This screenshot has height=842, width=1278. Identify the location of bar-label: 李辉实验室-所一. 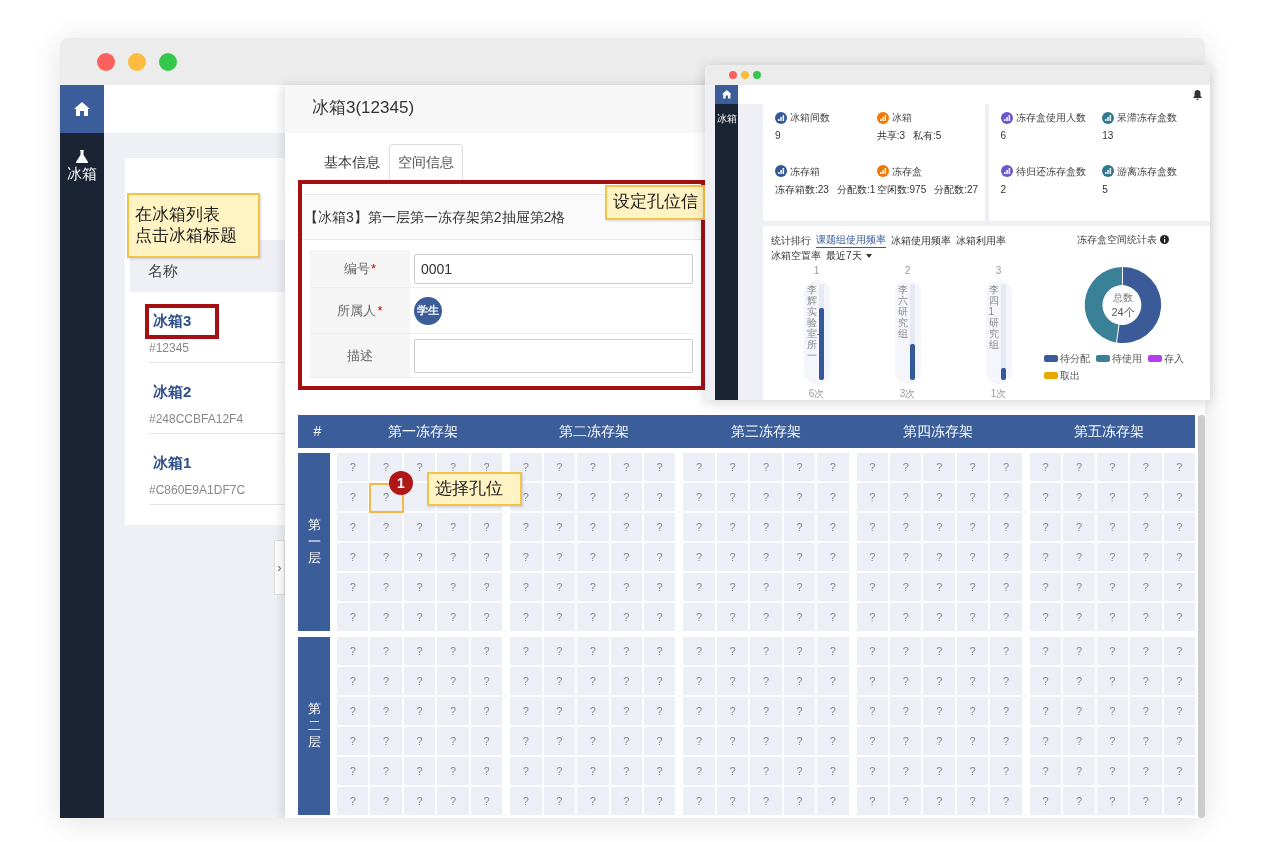
(811, 323).